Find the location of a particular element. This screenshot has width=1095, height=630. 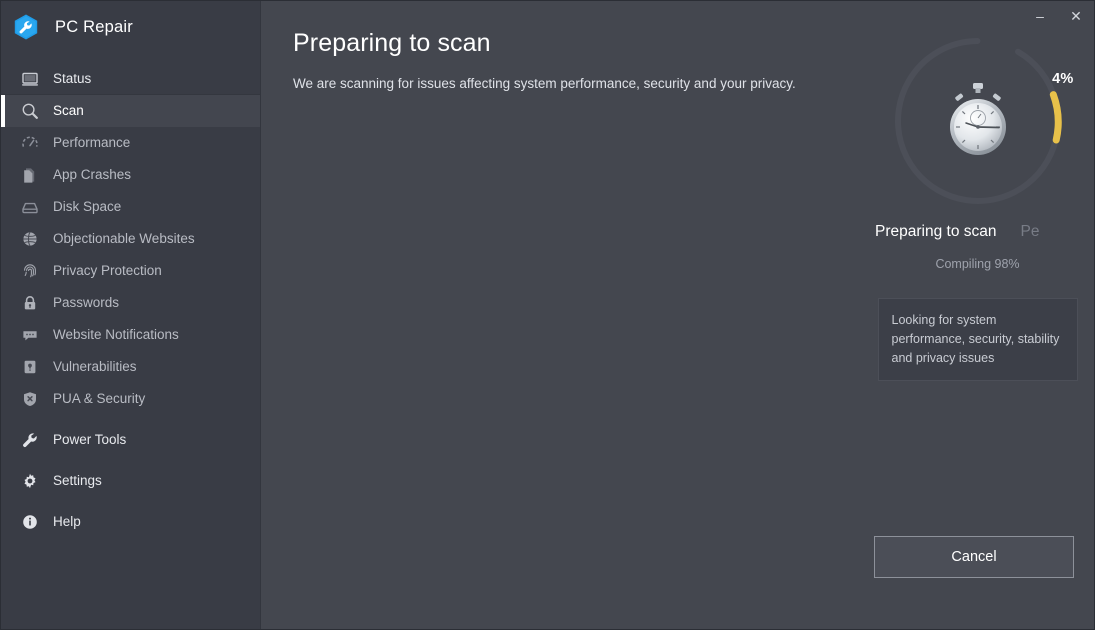

compiling-status: Compiling 98% is located at coordinates (977, 264).